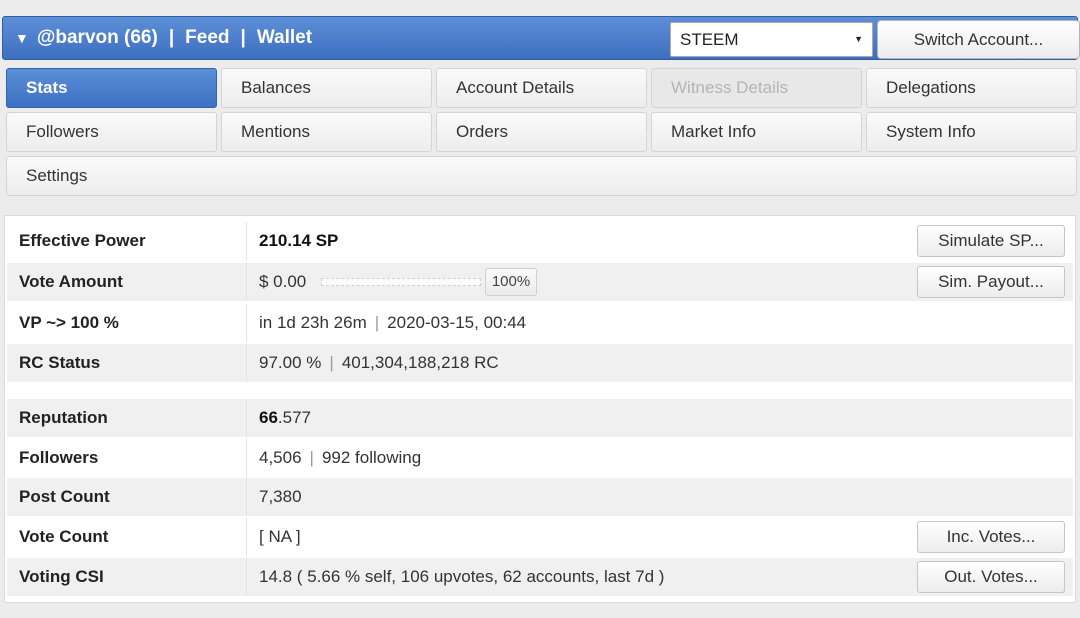  What do you see at coordinates (127, 241) in the screenshot?
I see `effective-power-label: Effective Power` at bounding box center [127, 241].